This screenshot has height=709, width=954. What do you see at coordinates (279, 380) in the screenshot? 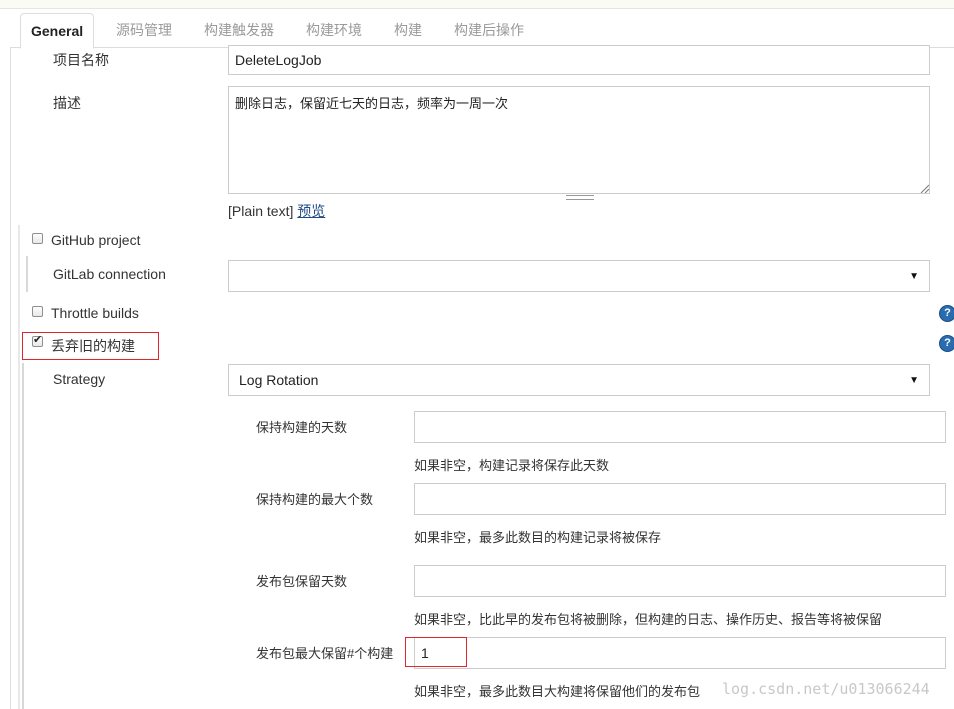
I see `strategy-value: Log Rotation` at bounding box center [279, 380].